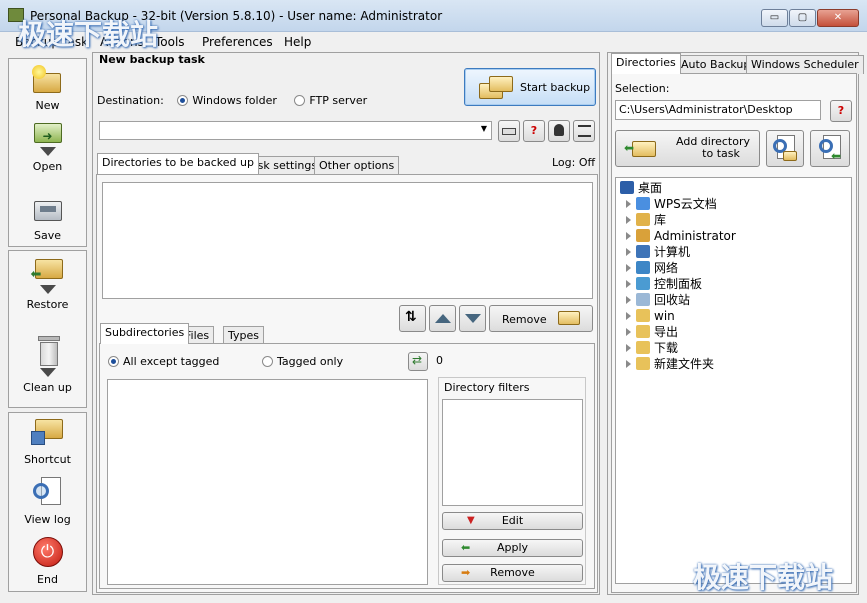  What do you see at coordinates (47, 283) in the screenshot?
I see `restore-button: ⬅ Restore` at bounding box center [47, 283].